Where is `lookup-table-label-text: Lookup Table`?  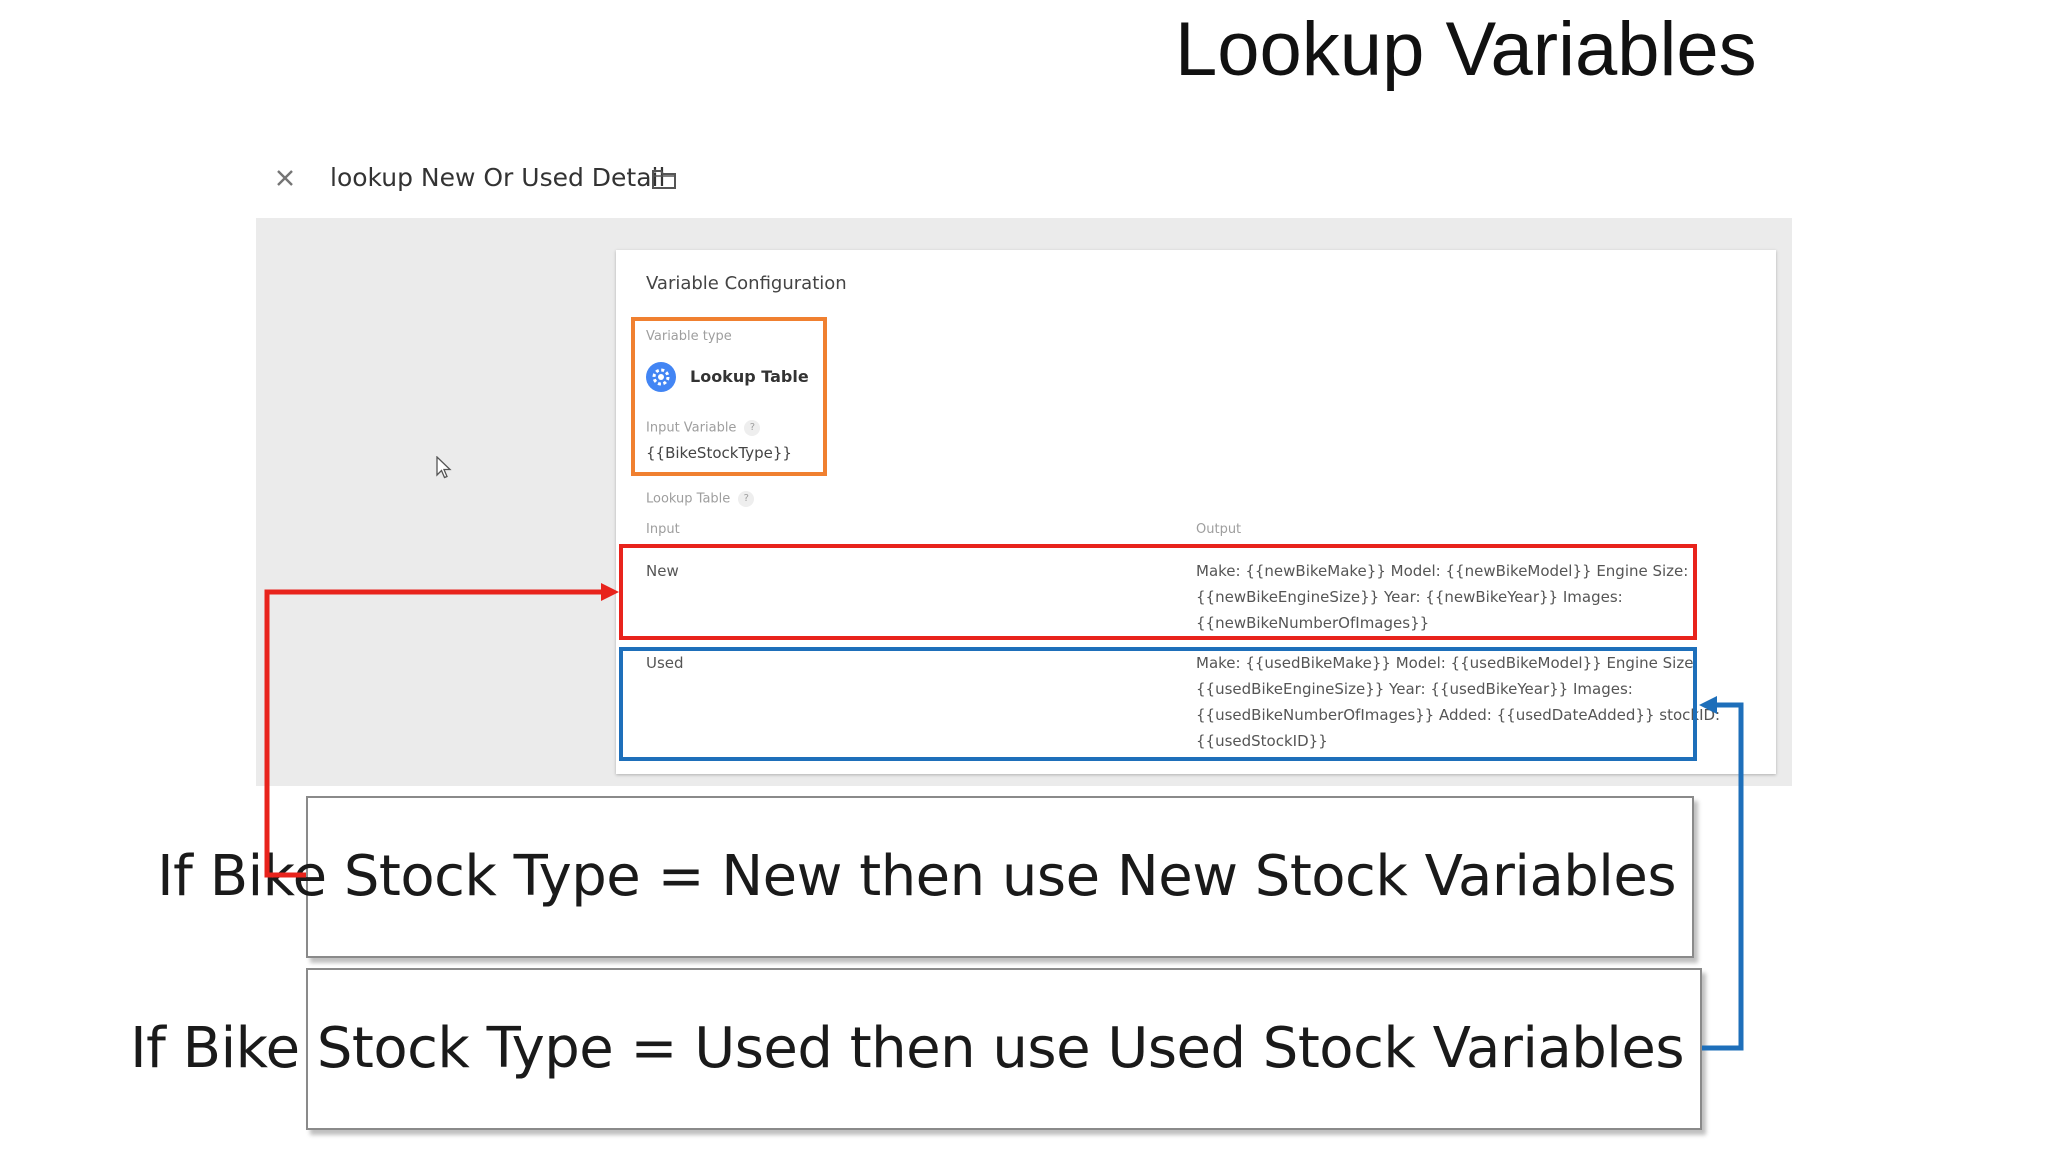 lookup-table-label-text: Lookup Table is located at coordinates (688, 499).